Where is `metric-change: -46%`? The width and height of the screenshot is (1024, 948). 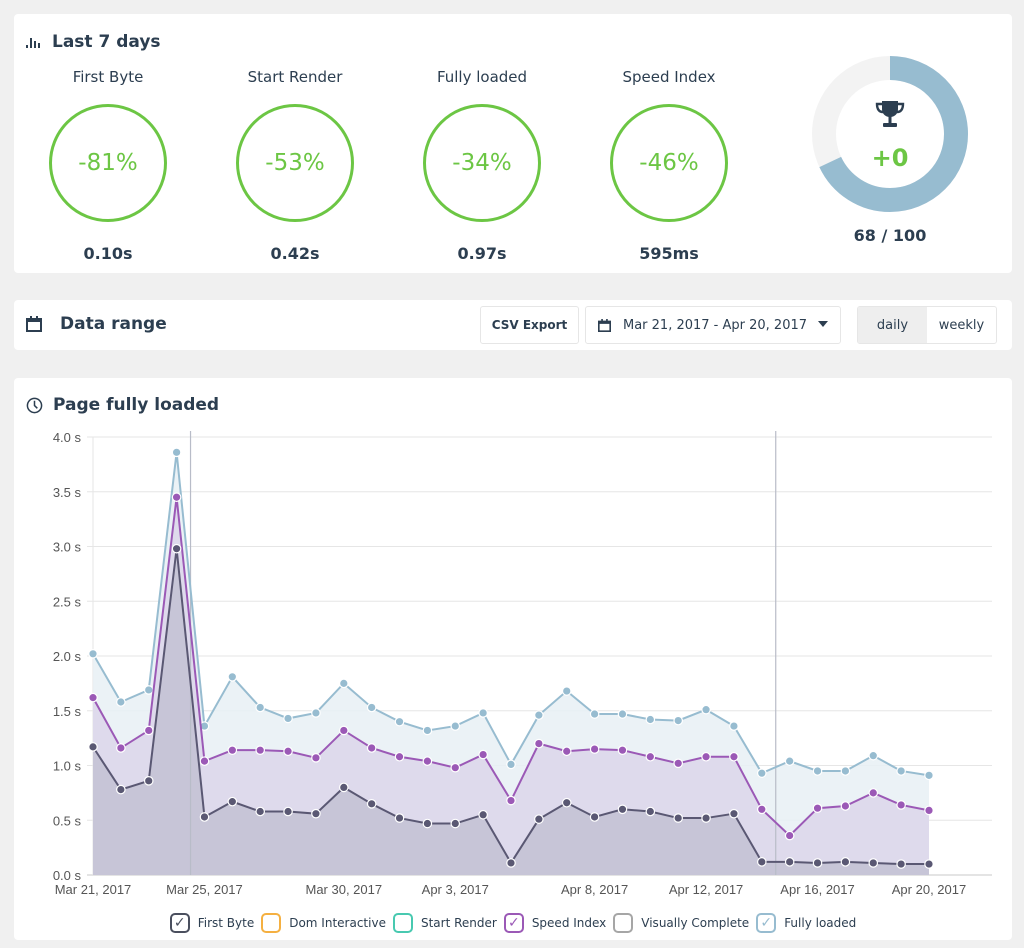 metric-change: -46% is located at coordinates (669, 163).